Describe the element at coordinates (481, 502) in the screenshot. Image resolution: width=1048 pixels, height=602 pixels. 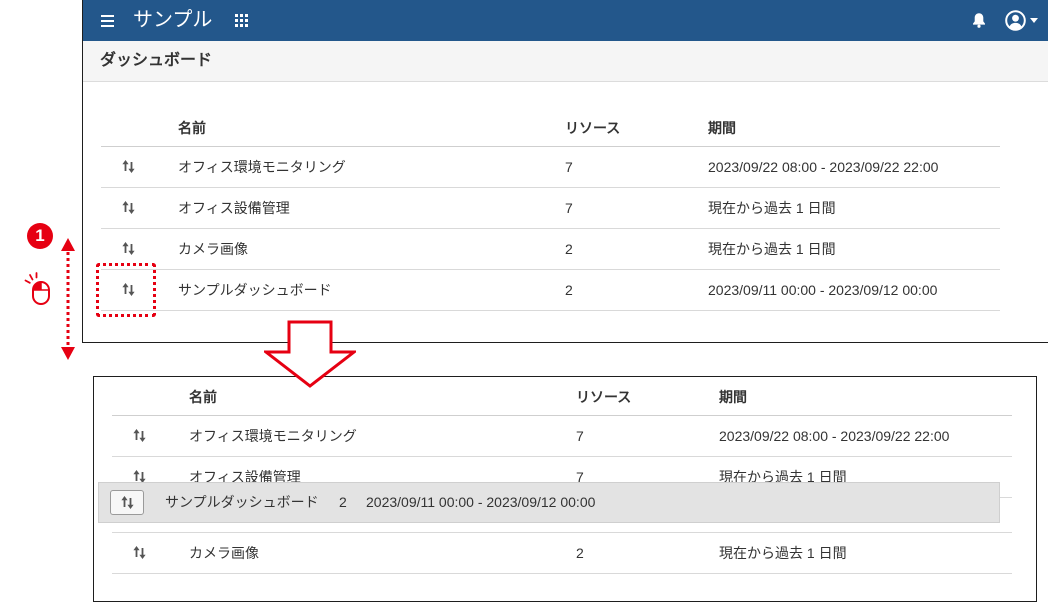
I see `dragging-row-period: 2023/09/11 00:00 - 2023/09/12 00:00` at that location.